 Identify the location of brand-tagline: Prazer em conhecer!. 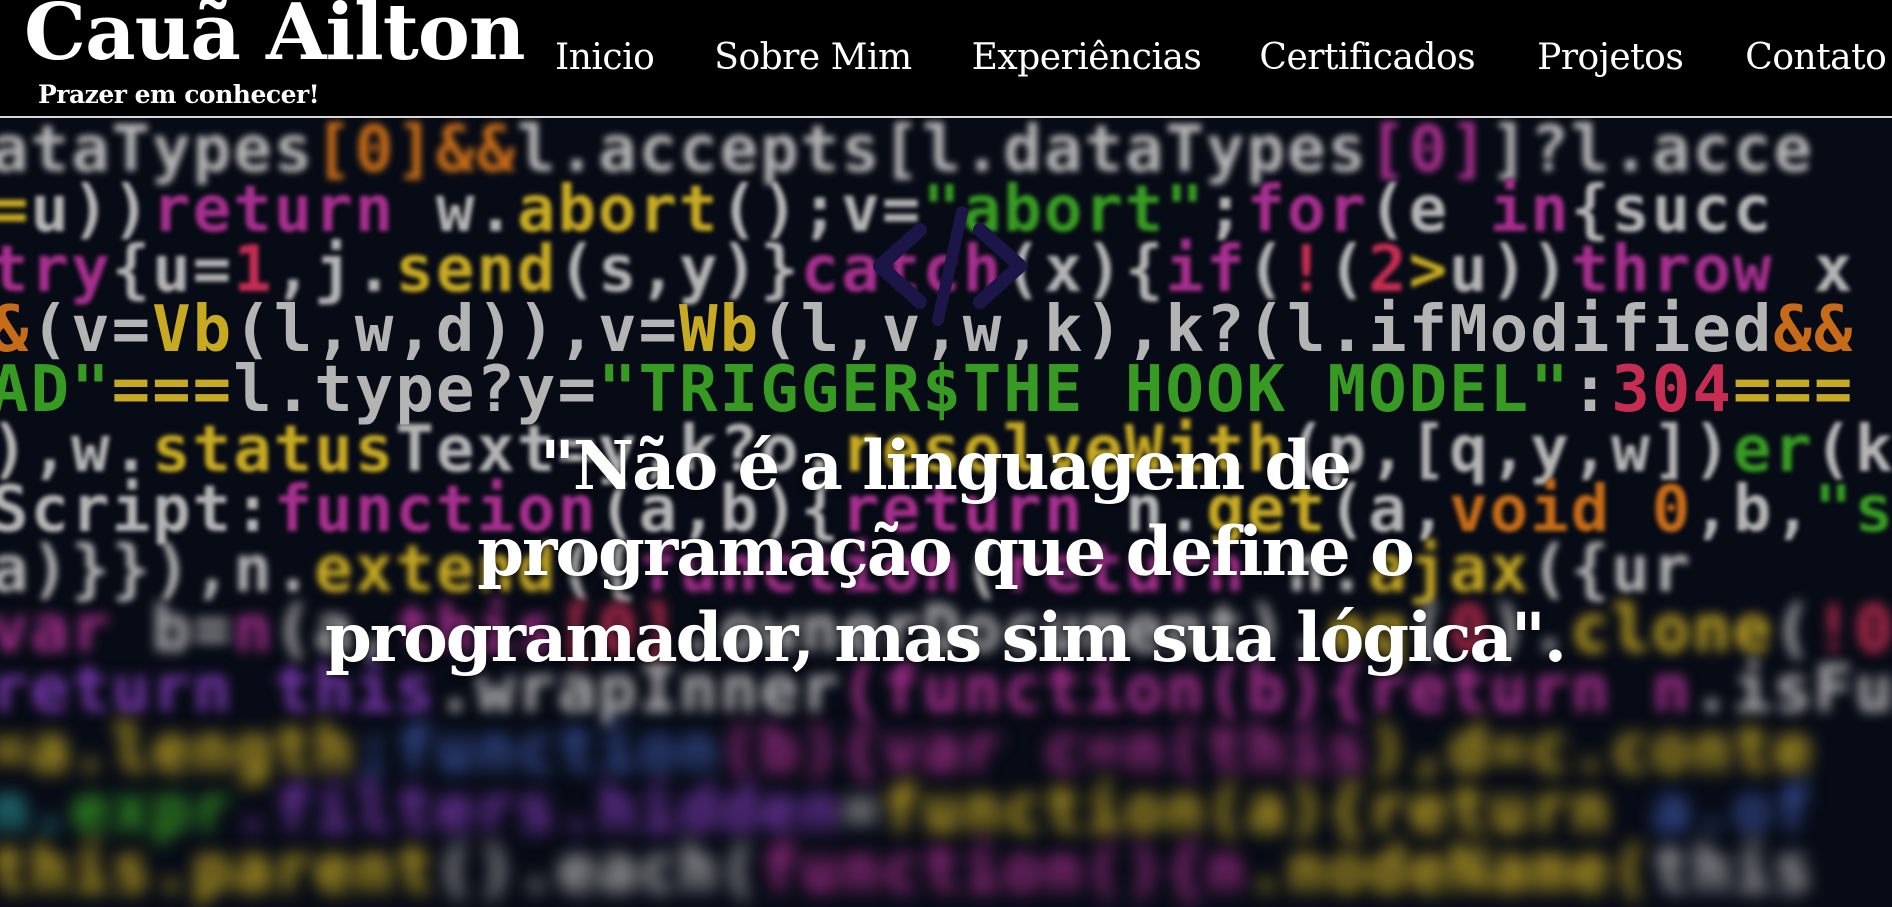
(179, 94).